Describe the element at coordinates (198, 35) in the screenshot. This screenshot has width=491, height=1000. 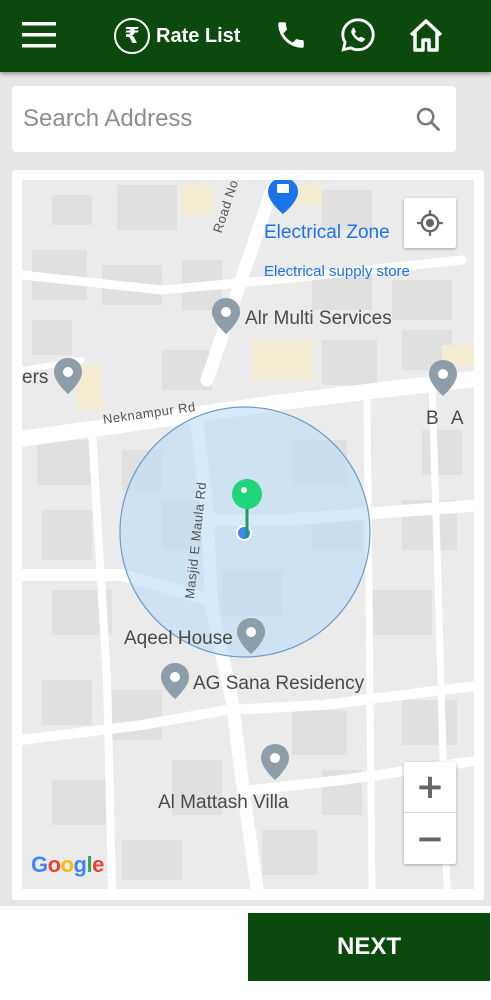
I see `rate-list-label: Rate List` at that location.